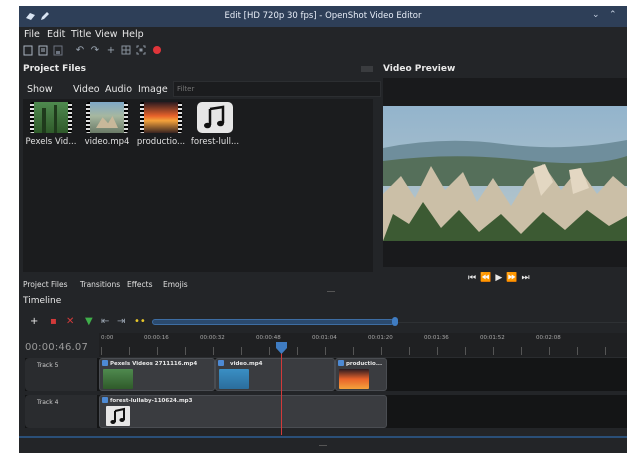 The height and width of the screenshot is (453, 627). I want to click on profile-icon, so click(126, 51).